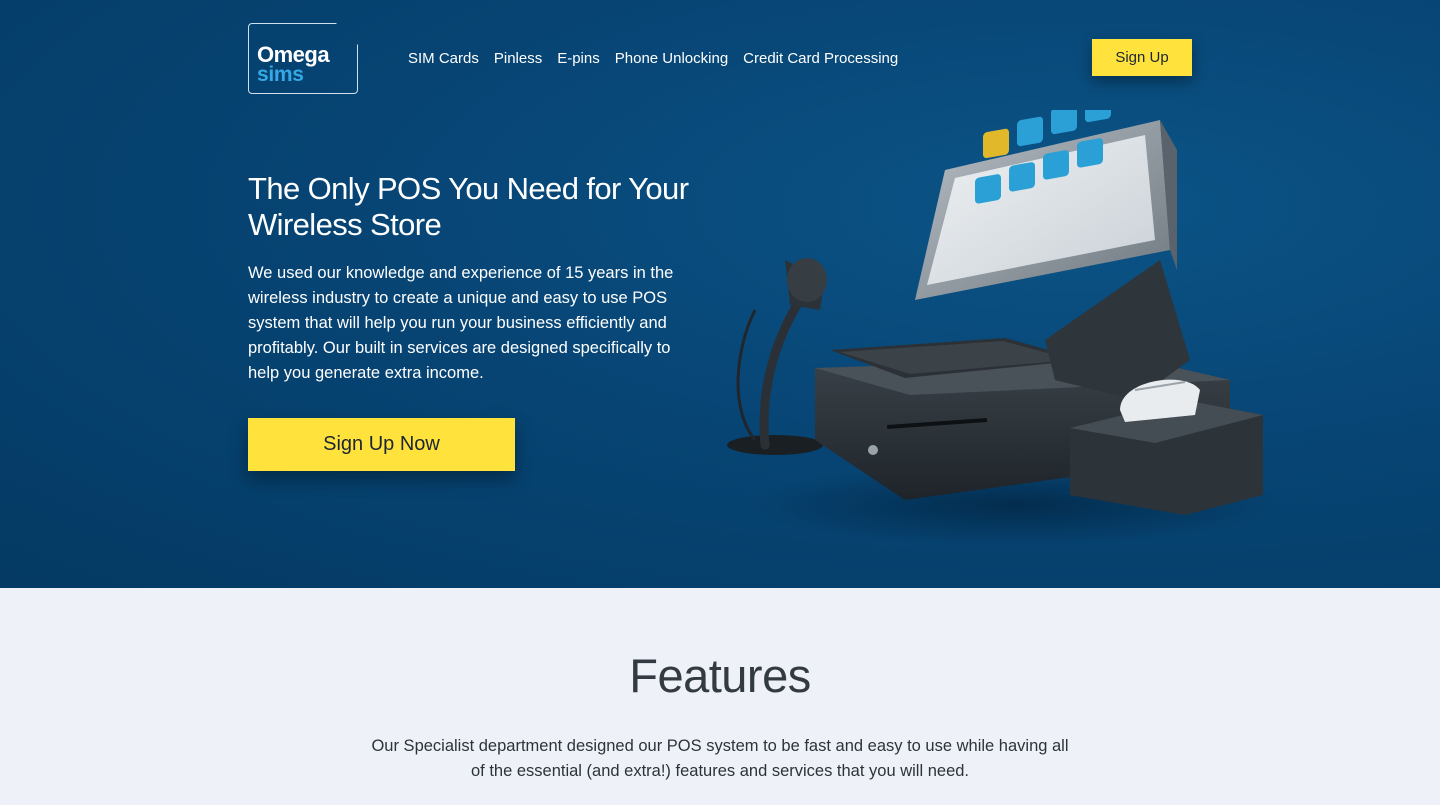  Describe the element at coordinates (671, 58) in the screenshot. I see `nav-item-phone-unlocking: Phone Unlocking` at that location.